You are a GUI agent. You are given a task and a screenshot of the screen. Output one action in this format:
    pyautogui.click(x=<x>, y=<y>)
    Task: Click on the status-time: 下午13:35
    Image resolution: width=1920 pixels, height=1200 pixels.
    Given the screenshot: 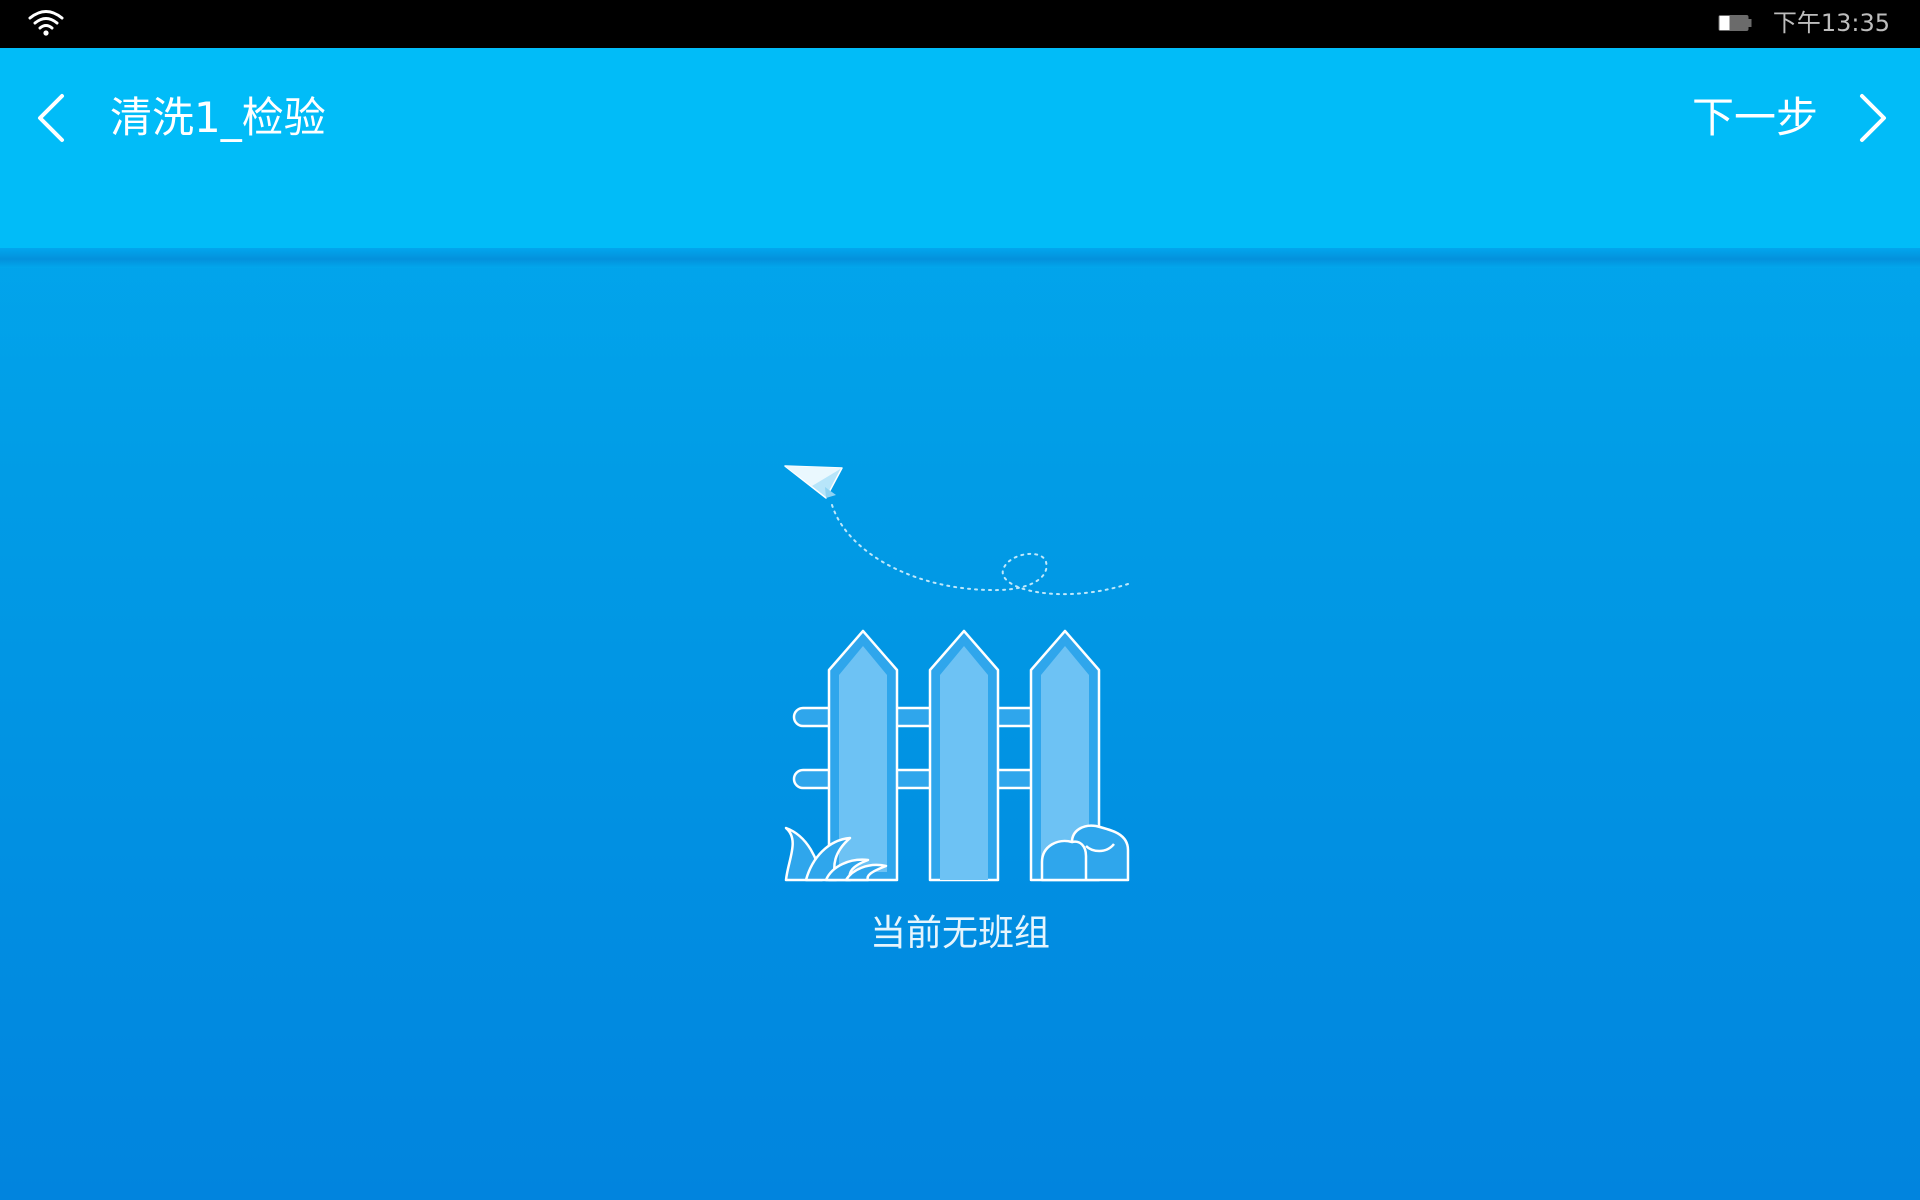 What is the action you would take?
    pyautogui.click(x=1831, y=23)
    